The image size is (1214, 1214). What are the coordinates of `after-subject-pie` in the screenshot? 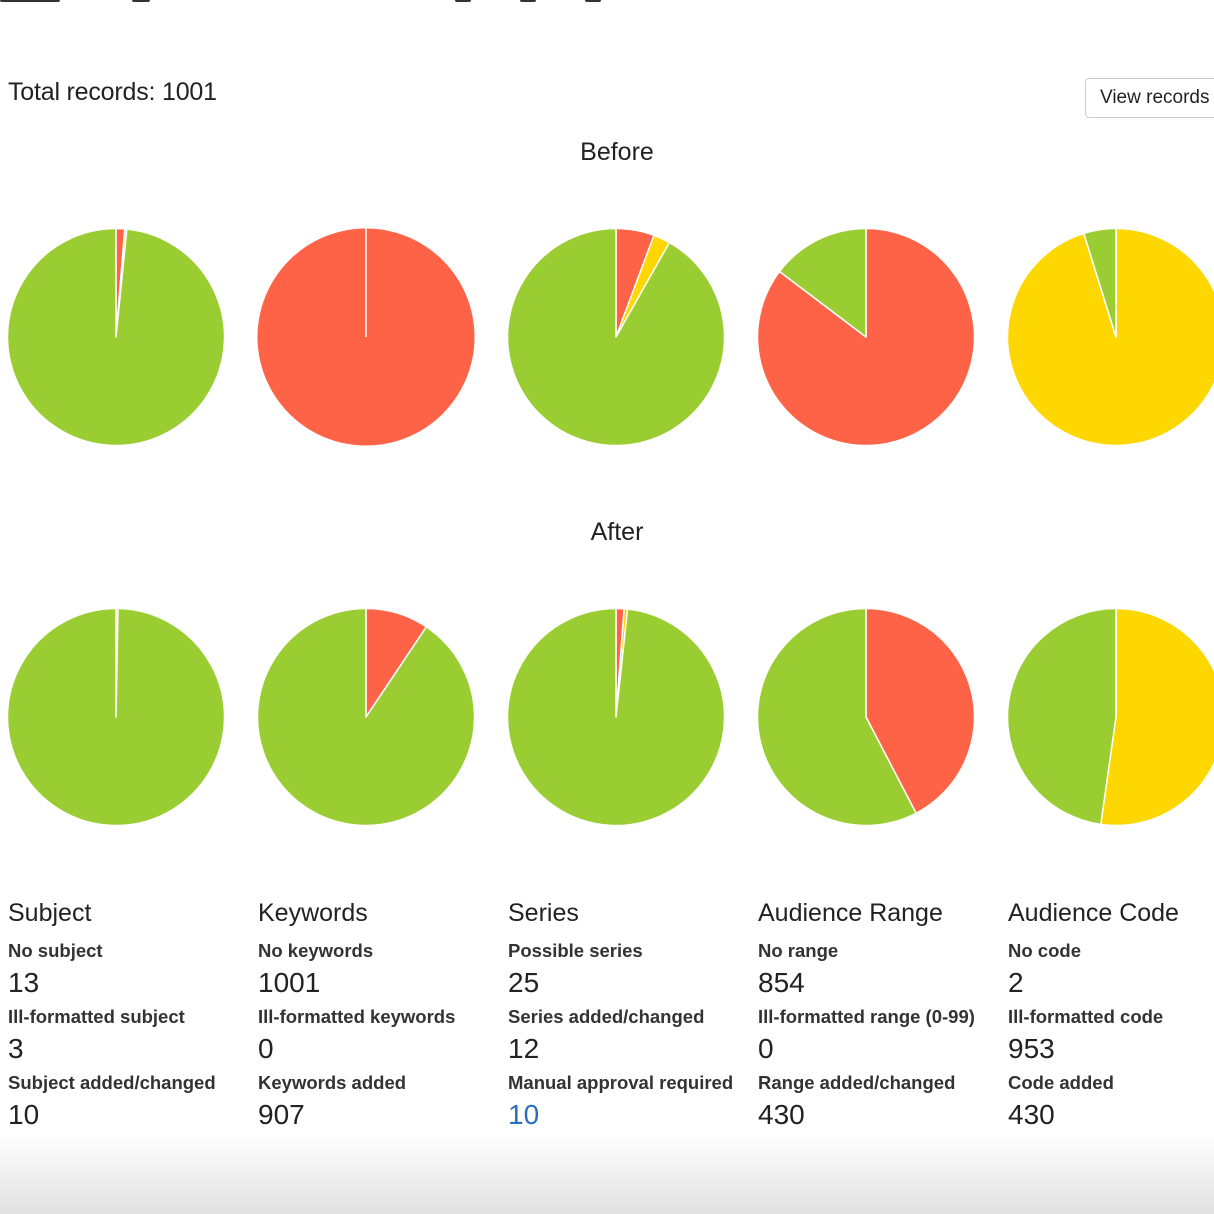 It's located at (116, 717).